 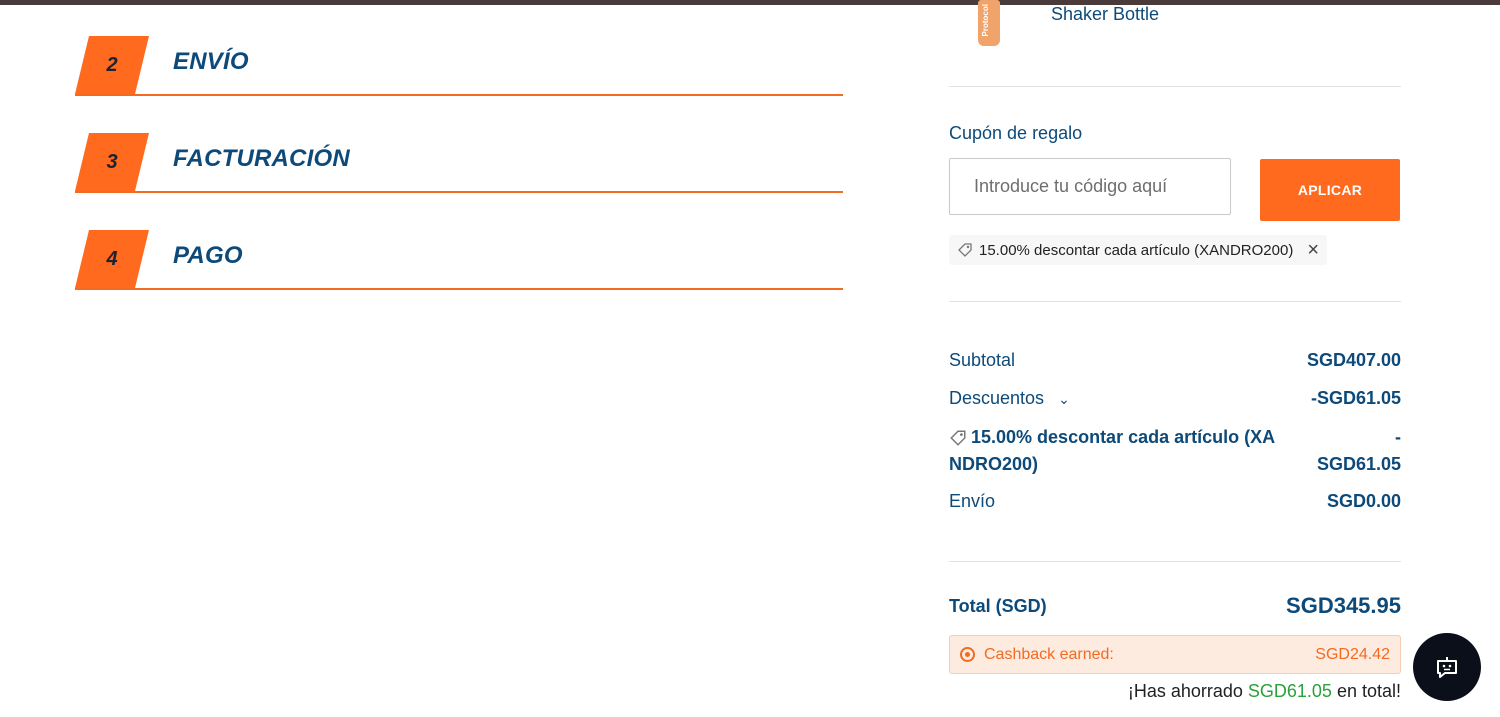 I want to click on top-bar, so click(x=750, y=2).